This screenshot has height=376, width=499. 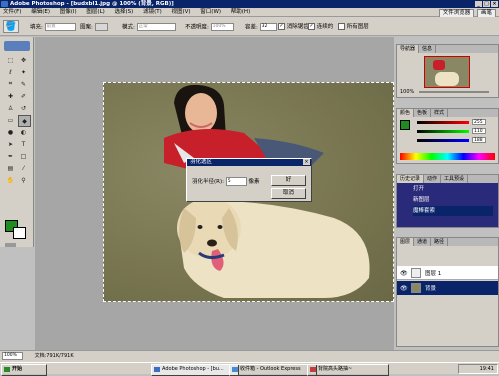 I want to click on blur-tool-icon: ●, so click(x=10, y=132).